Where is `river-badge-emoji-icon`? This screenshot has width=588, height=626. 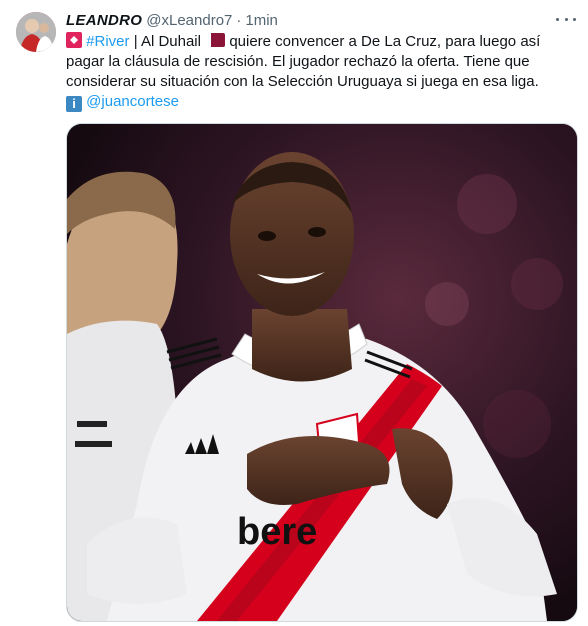
river-badge-emoji-icon is located at coordinates (74, 40).